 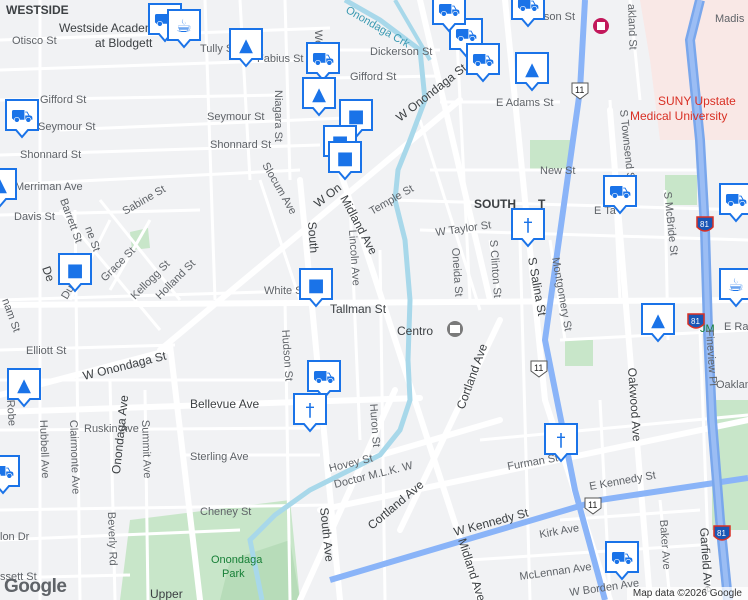 What do you see at coordinates (455, 329) in the screenshot?
I see `centro-landmark-icon` at bounding box center [455, 329].